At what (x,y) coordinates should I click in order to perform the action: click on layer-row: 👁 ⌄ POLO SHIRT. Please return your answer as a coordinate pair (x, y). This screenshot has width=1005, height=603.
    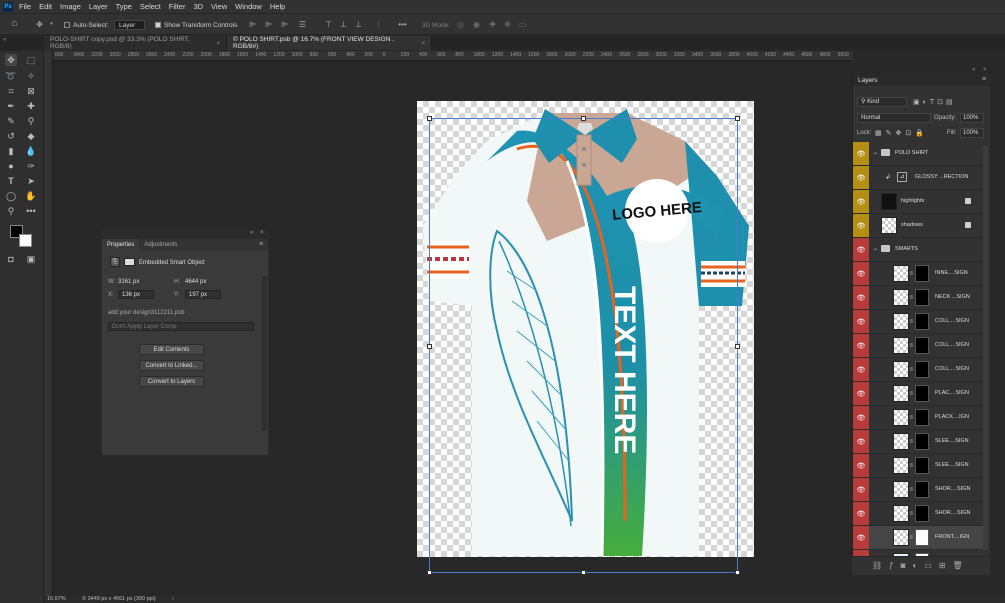
    Looking at the image, I should click on (918, 154).